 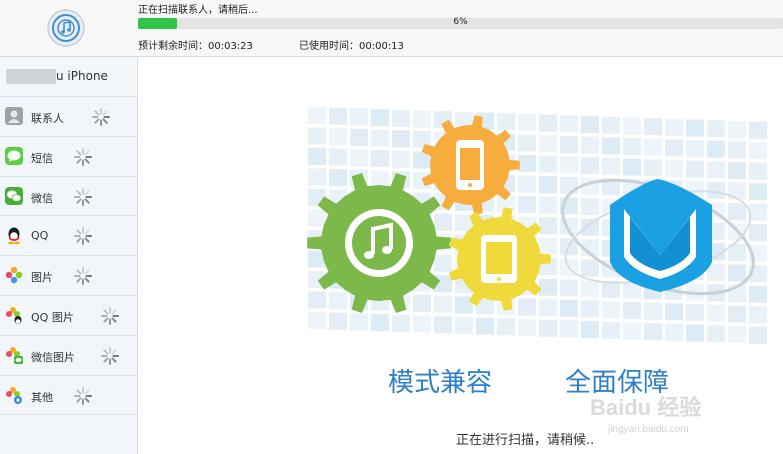 What do you see at coordinates (351, 46) in the screenshot?
I see `time-used: 已使用时间：00:00:13` at bounding box center [351, 46].